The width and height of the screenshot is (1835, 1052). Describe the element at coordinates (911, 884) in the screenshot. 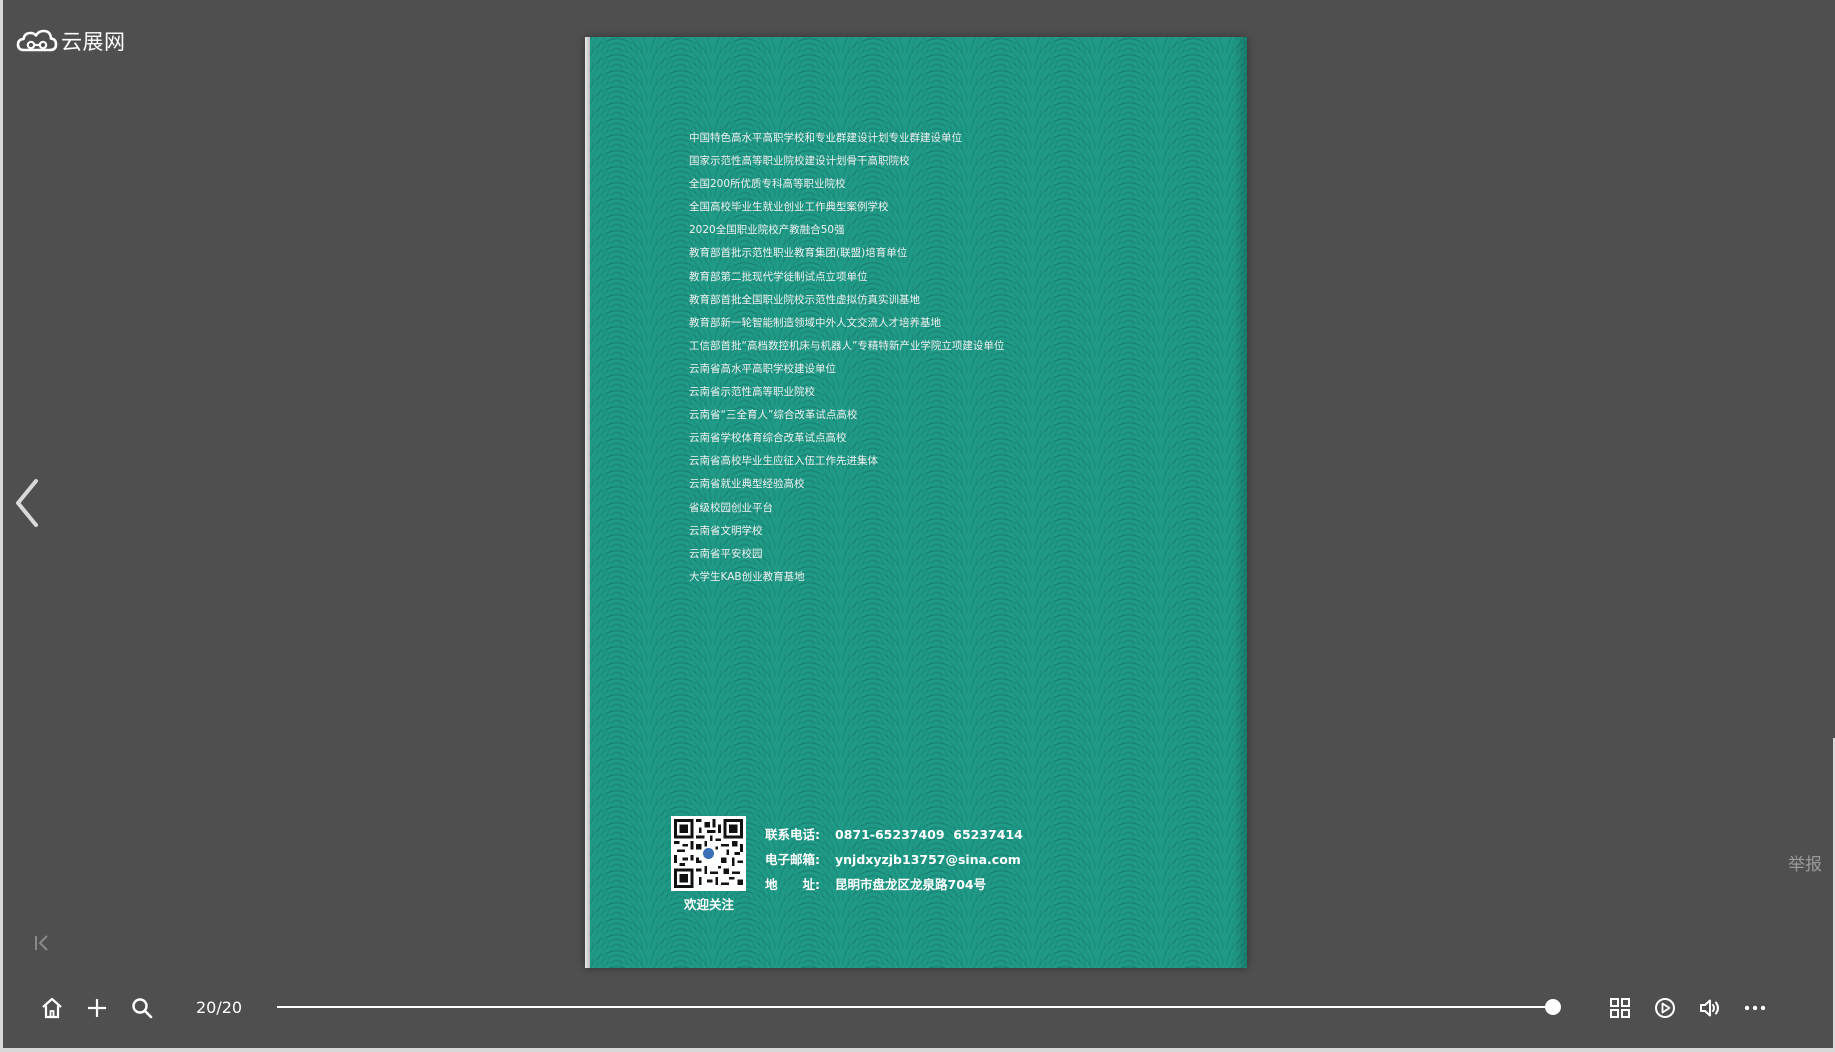

I see `address-value: 昆明市盘龙区龙泉路704号` at that location.